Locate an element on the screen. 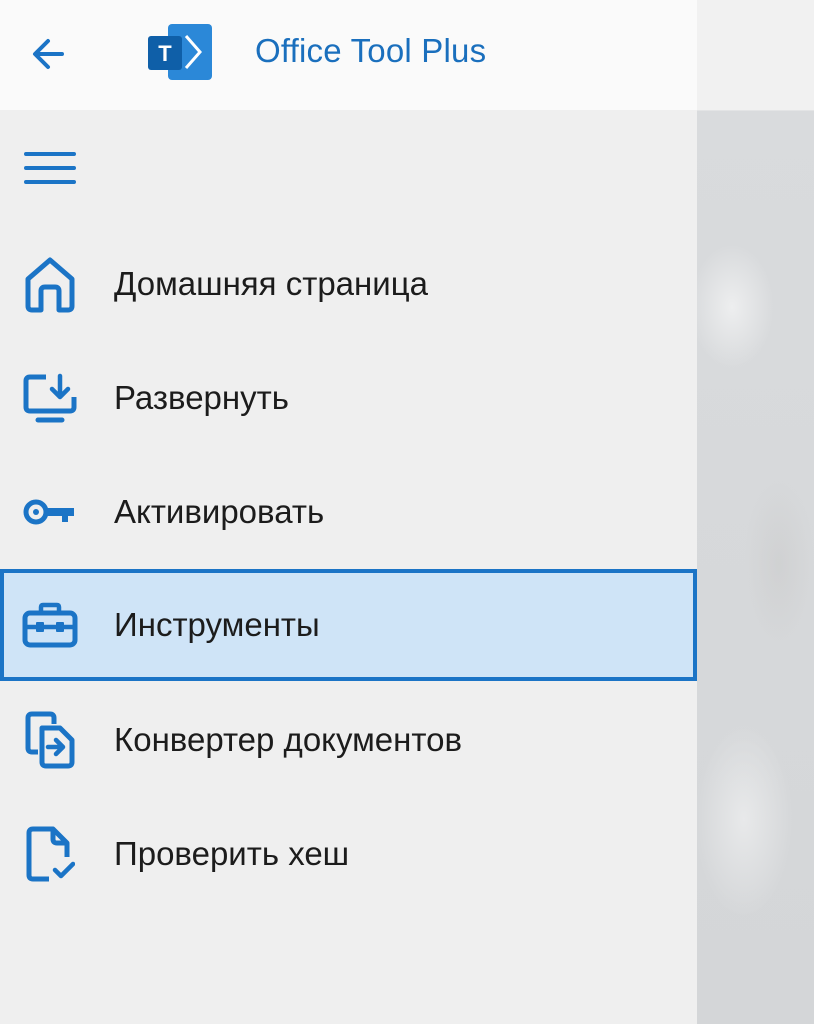 The width and height of the screenshot is (814, 1024). home-icon is located at coordinates (50, 284).